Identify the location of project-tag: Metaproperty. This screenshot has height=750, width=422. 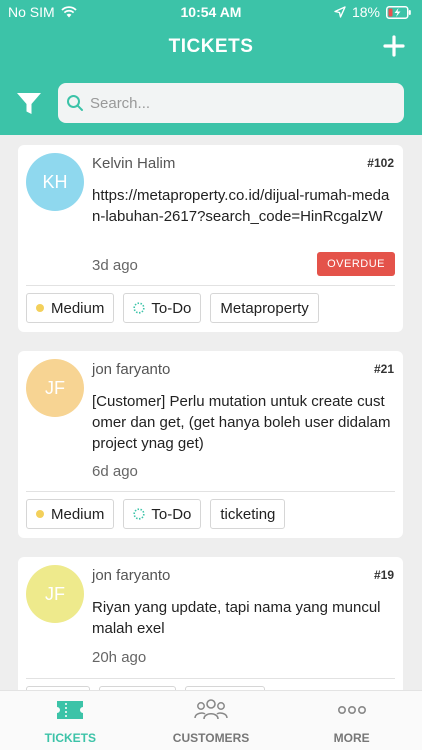
(264, 308).